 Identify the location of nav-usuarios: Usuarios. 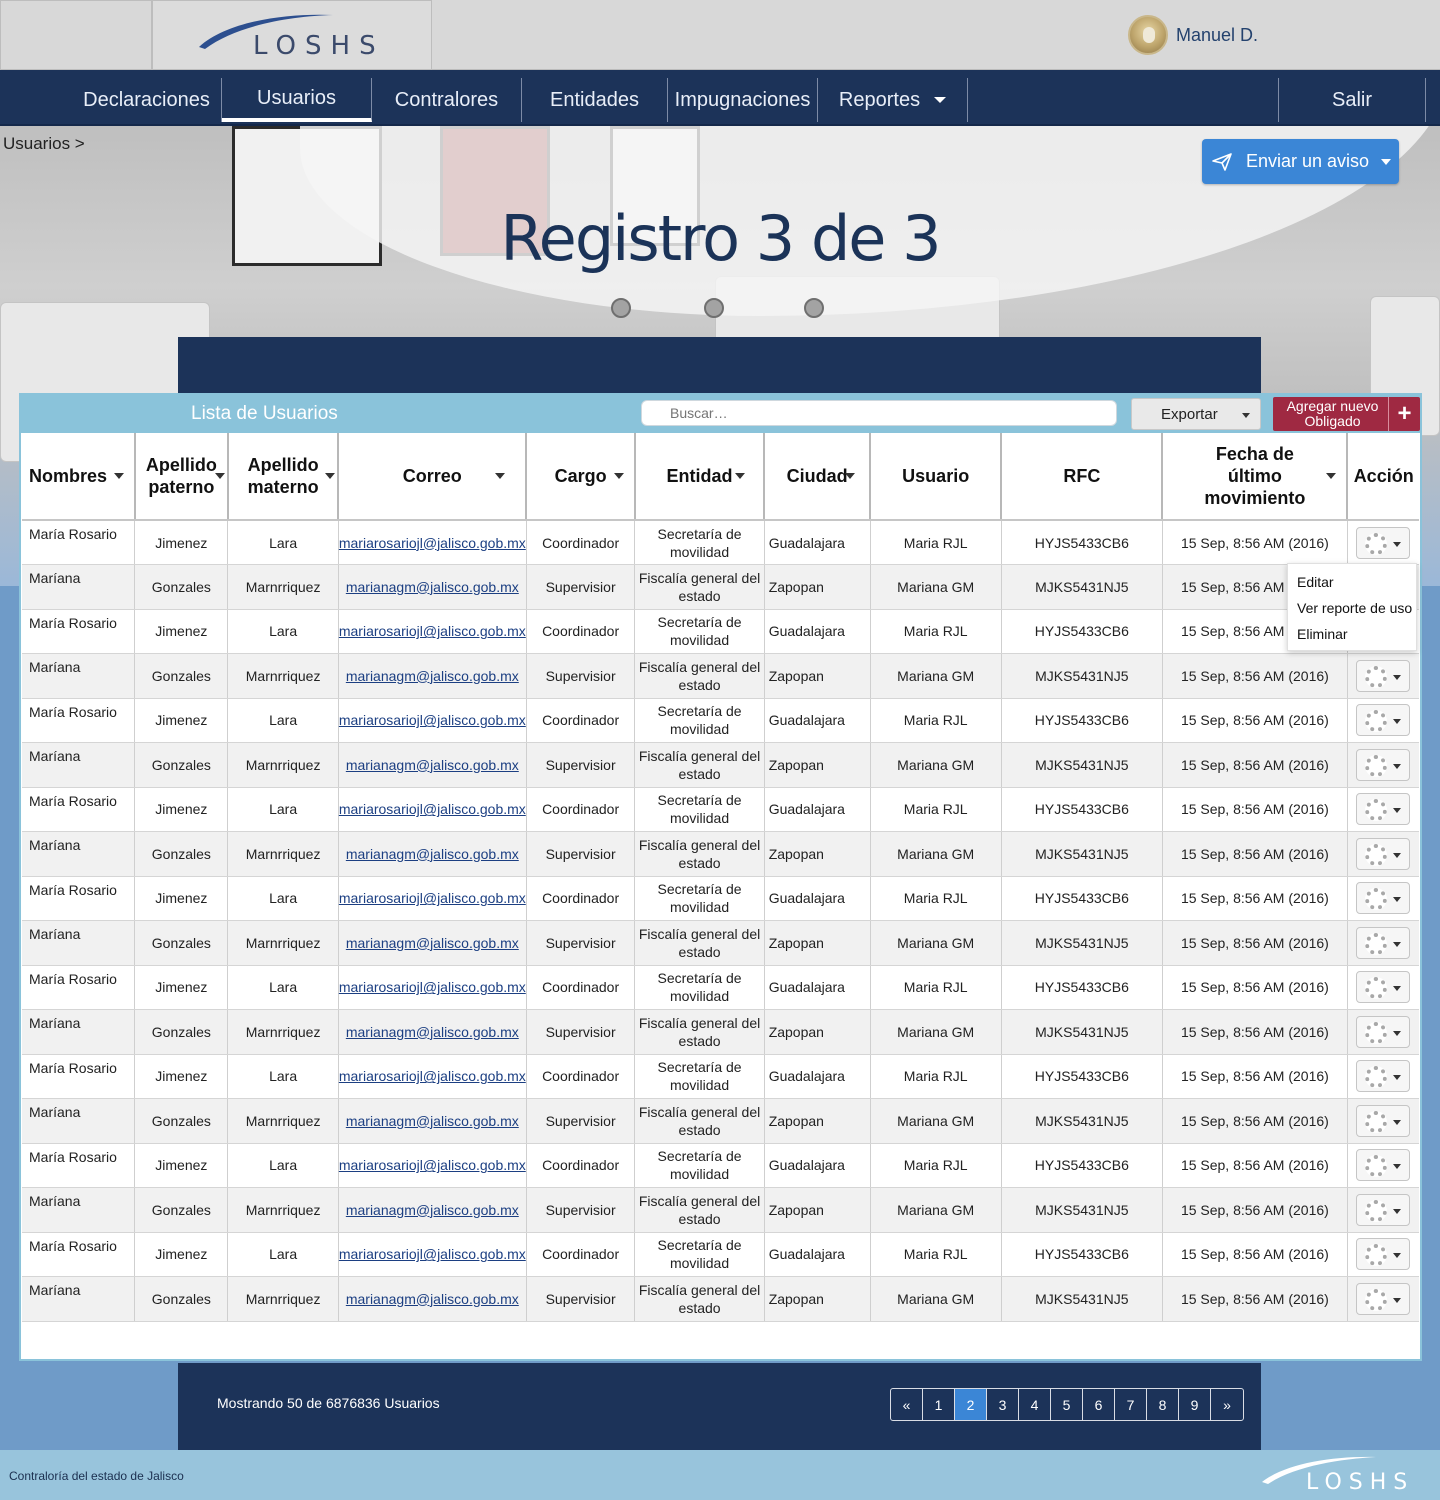
(297, 100).